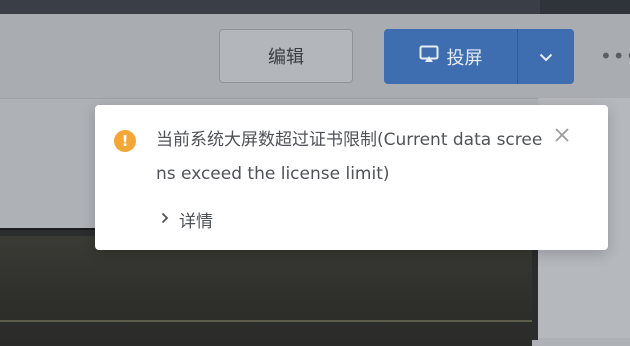 The width and height of the screenshot is (630, 346). What do you see at coordinates (165, 219) in the screenshot?
I see `chevron-right-icon` at bounding box center [165, 219].